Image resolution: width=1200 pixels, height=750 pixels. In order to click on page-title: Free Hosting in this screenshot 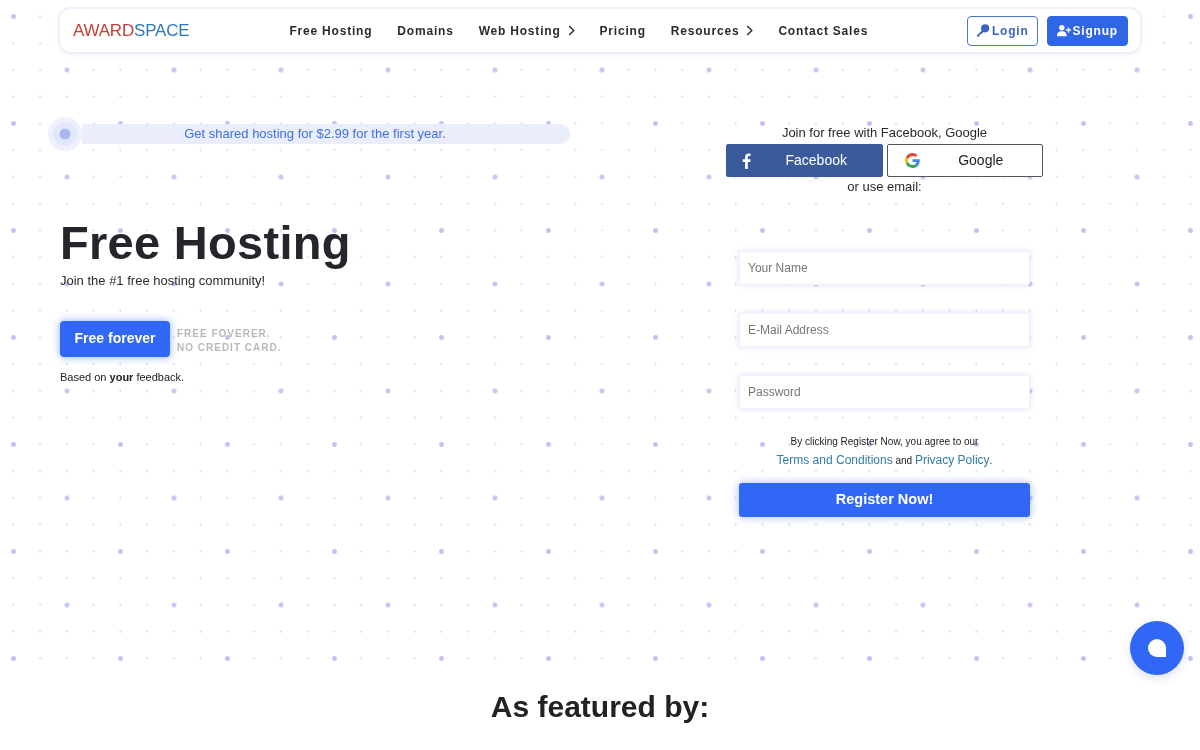, I will do `click(206, 243)`.